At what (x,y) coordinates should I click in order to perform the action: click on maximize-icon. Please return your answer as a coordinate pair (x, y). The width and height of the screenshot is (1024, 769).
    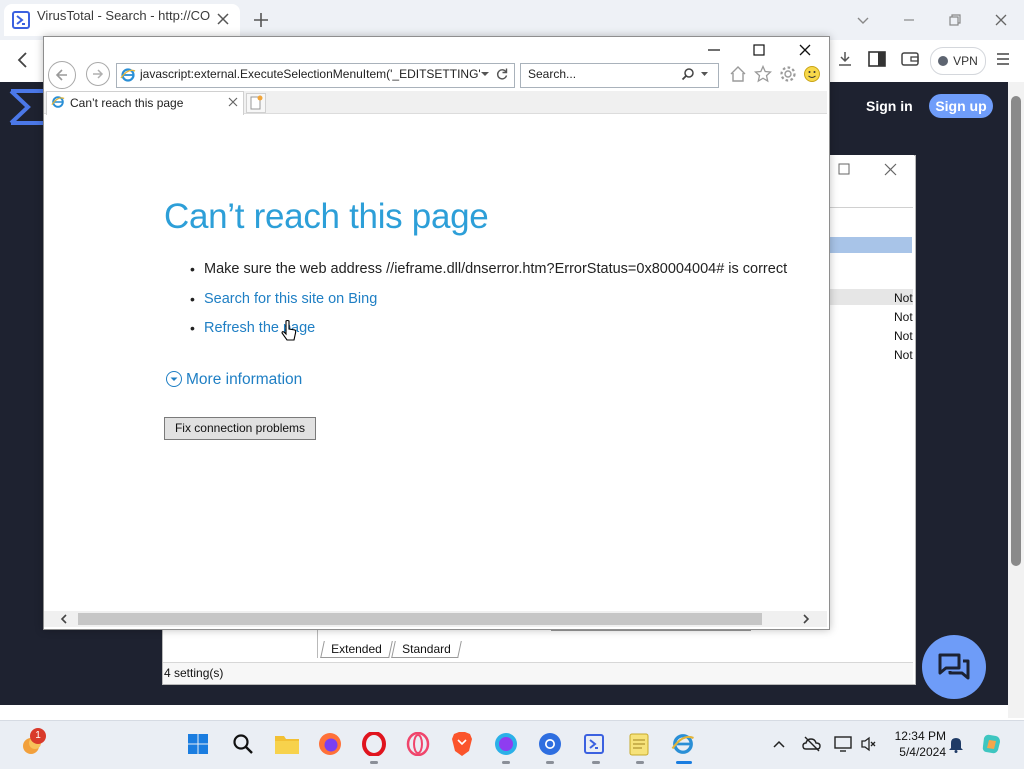
    Looking at the image, I should click on (844, 169).